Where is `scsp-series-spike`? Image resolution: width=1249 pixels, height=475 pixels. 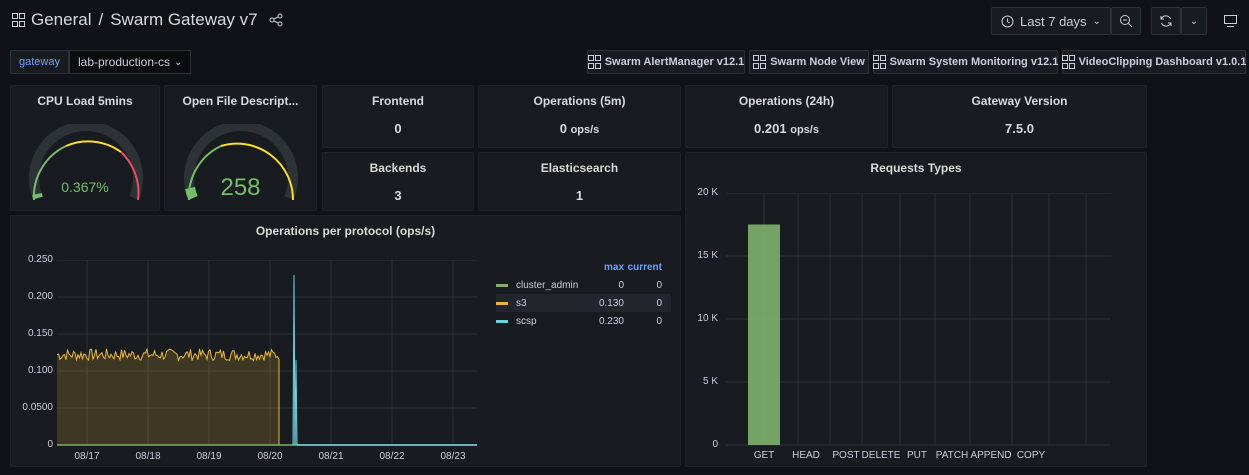 scsp-series-spike is located at coordinates (295, 360).